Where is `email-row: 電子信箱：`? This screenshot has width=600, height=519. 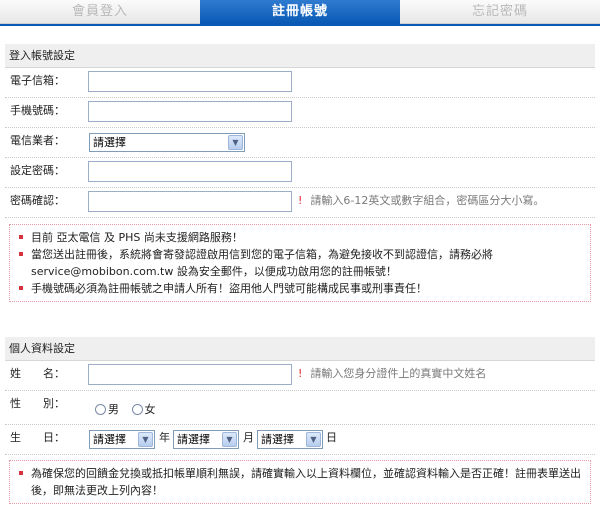
email-row: 電子信箱： is located at coordinates (300, 83).